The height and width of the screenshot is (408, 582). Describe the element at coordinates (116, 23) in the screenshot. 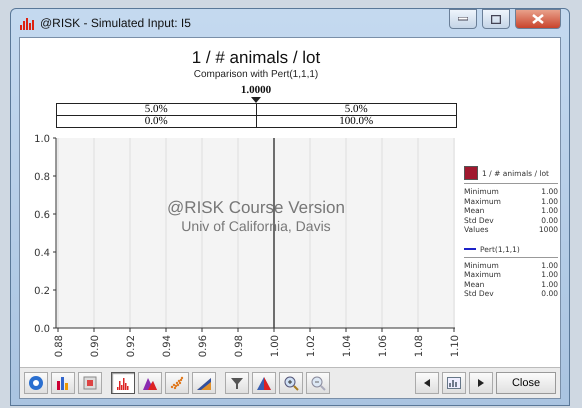

I see `window-title: @RISK - Simulated Input: I5` at that location.